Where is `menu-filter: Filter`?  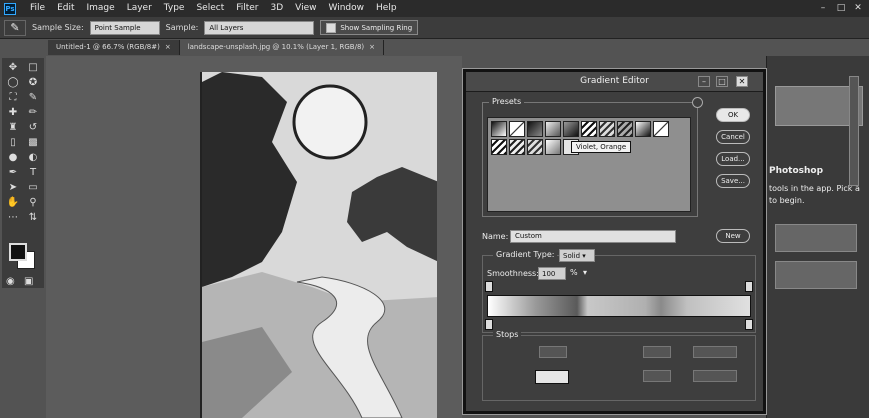
menu-filter: Filter is located at coordinates (247, 8).